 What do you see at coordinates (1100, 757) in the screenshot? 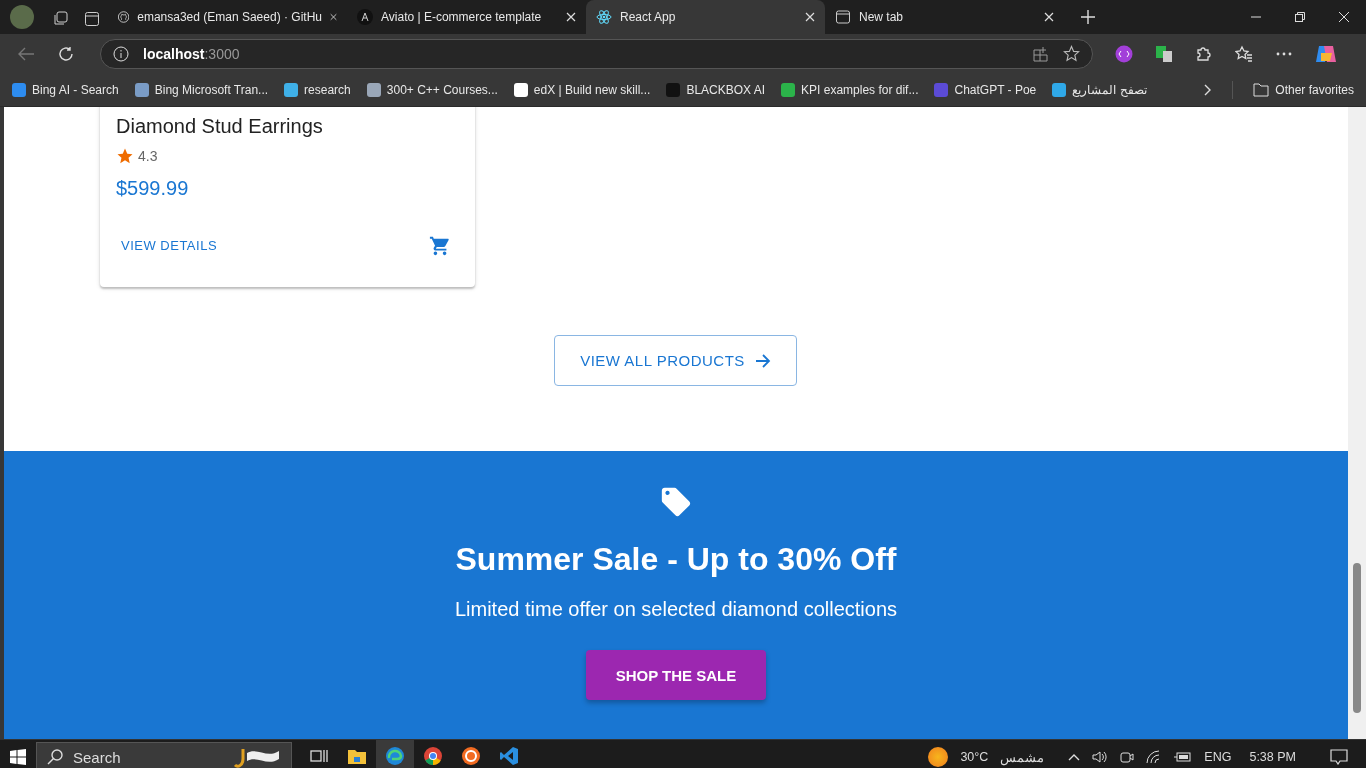
I see `speaker-icon` at bounding box center [1100, 757].